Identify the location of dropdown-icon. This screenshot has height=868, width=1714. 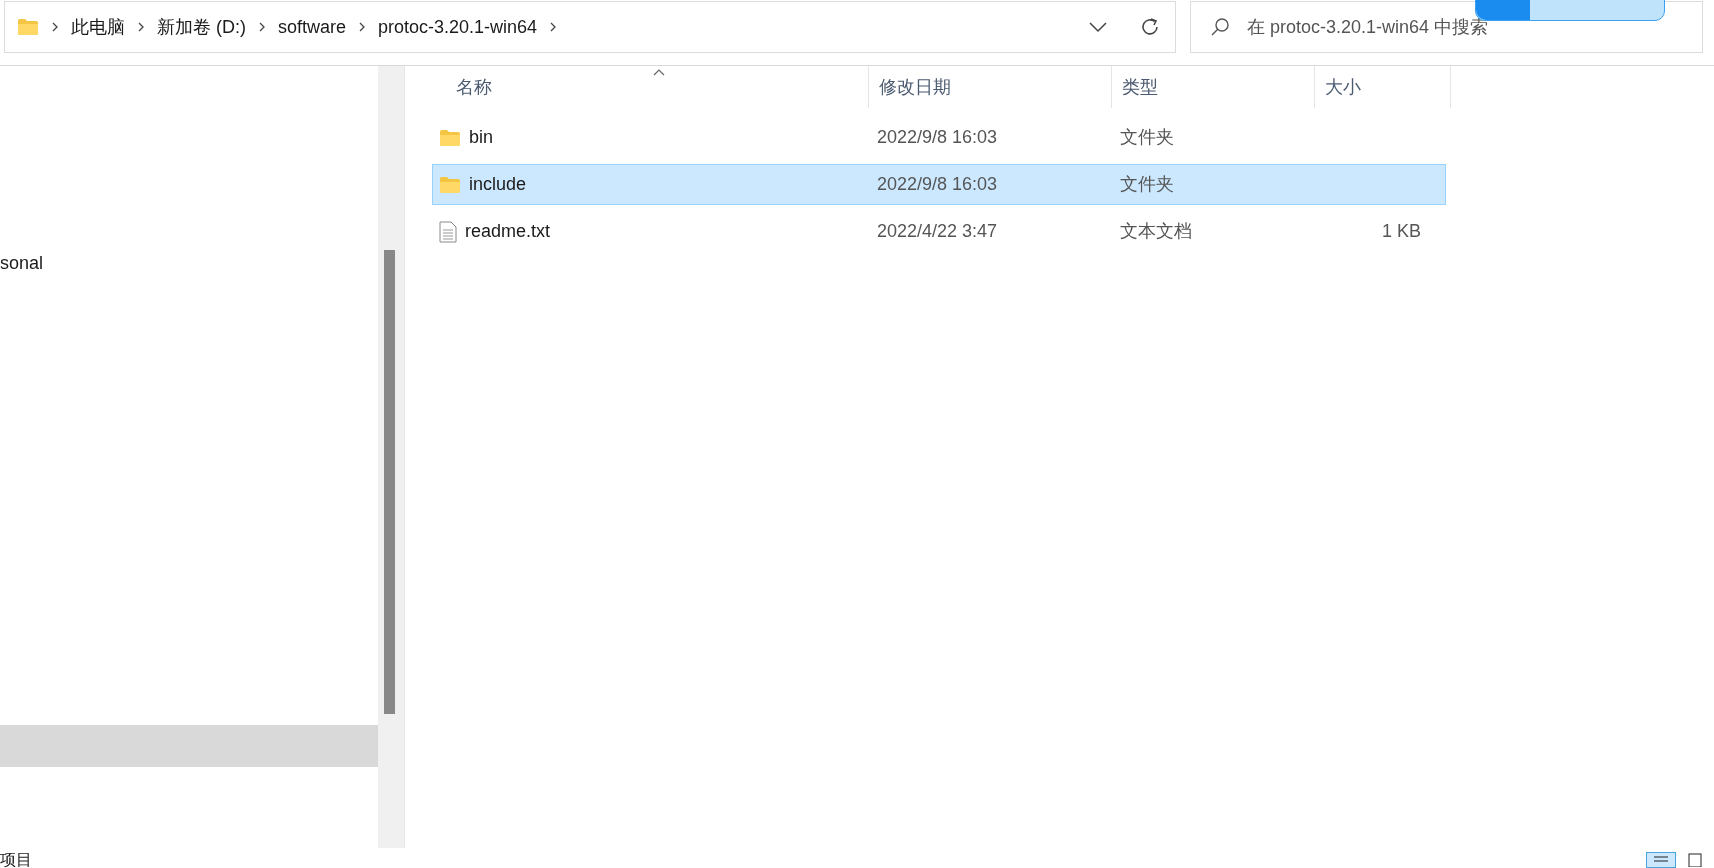
(1098, 27).